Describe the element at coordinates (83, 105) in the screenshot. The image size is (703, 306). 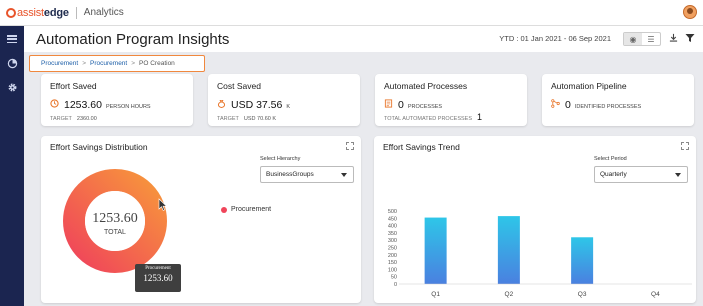
I see `kpi-value: 1253.60` at that location.